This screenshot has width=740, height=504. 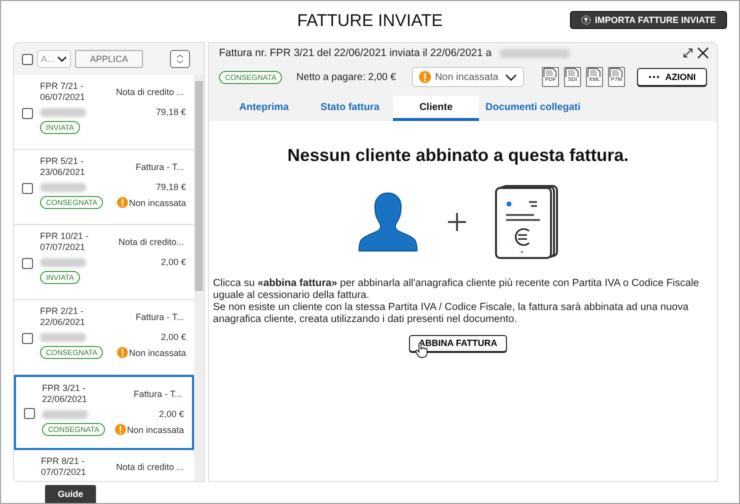 I want to click on invoice-number: FPR 10/21 - 07/07/2021, so click(x=64, y=242).